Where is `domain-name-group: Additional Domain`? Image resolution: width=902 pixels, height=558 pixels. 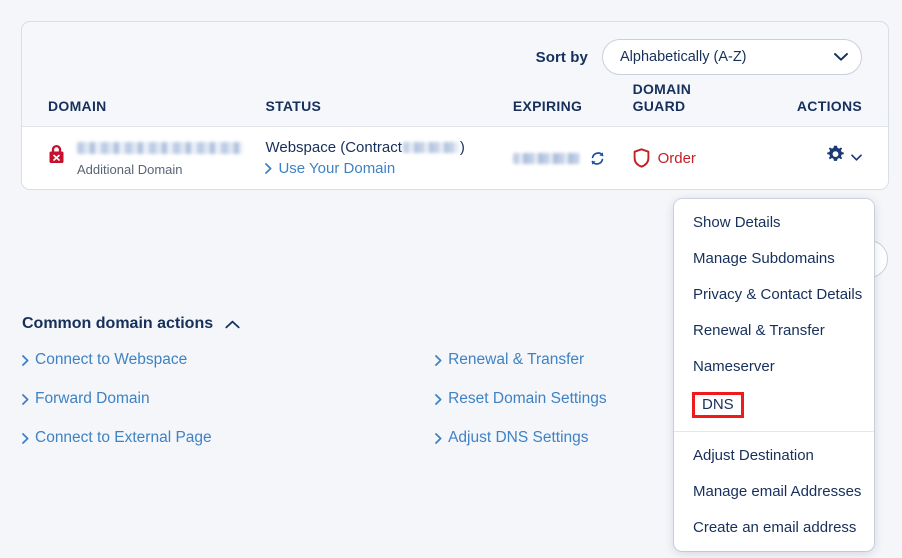
domain-name-group: Additional Domain is located at coordinates (160, 158).